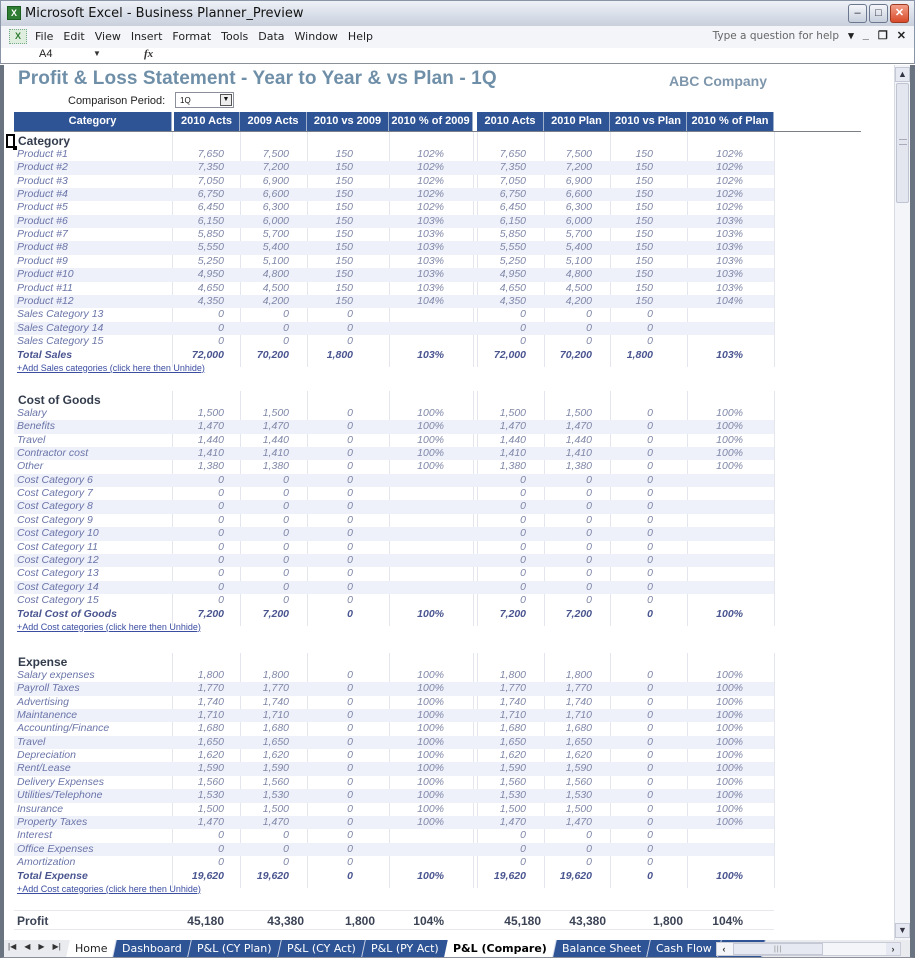  Describe the element at coordinates (394, 413) in the screenshot. I see `table-row: Salary 1,500 1,500 0 100% 1,500 1,500 0 100%` at that location.